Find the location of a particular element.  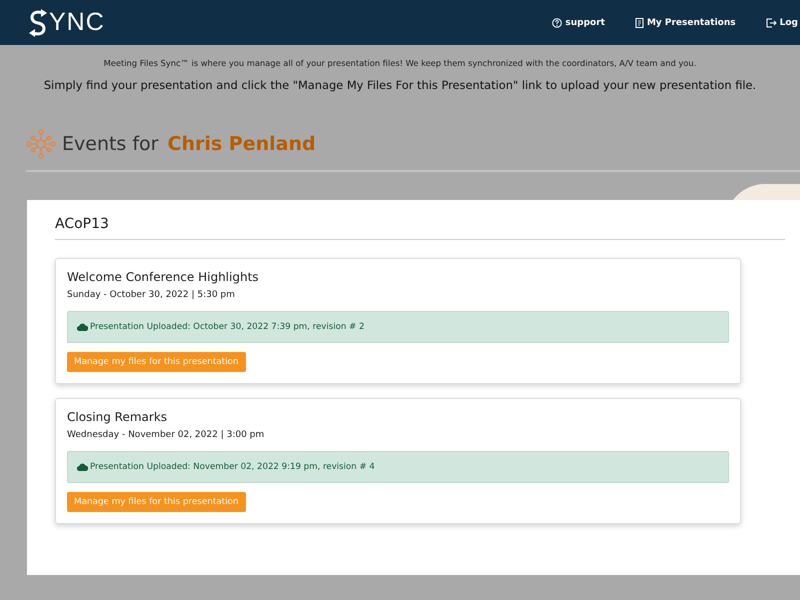

session-date: Sunday - October 30, 2022 | 5:30 pm is located at coordinates (151, 295).